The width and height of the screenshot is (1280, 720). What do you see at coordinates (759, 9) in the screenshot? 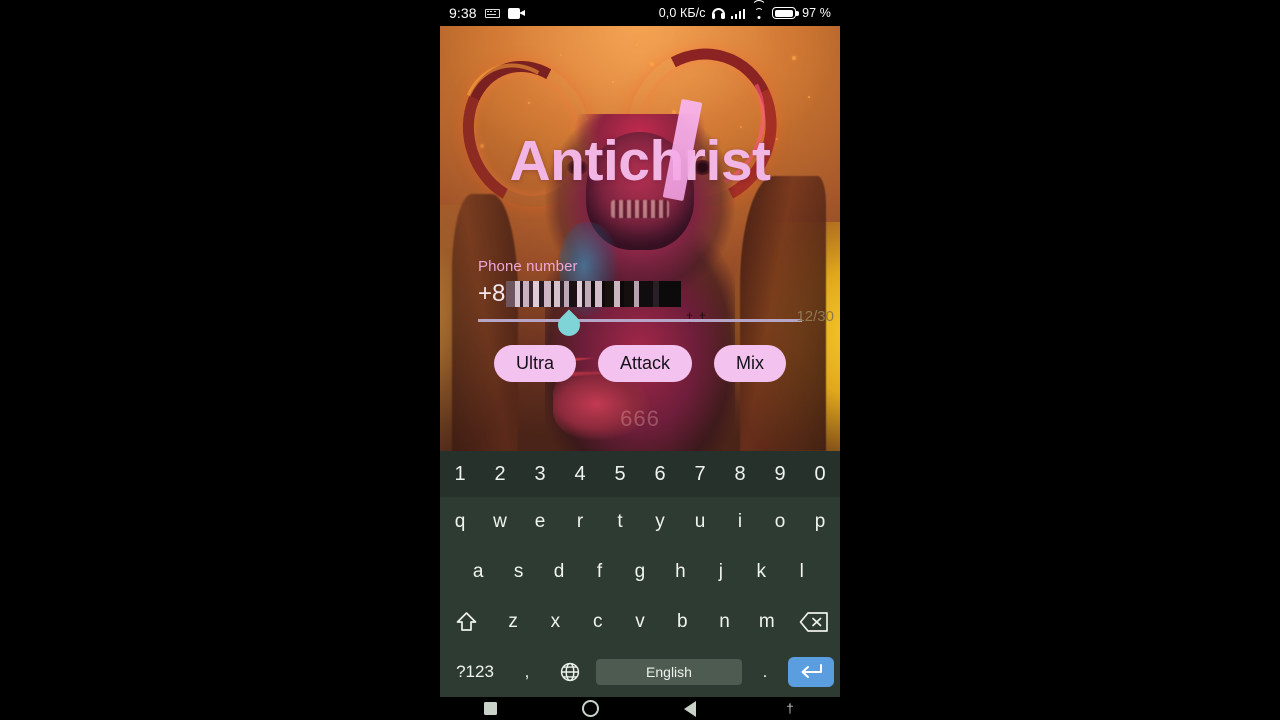
I see `wifi-icon` at bounding box center [759, 9].